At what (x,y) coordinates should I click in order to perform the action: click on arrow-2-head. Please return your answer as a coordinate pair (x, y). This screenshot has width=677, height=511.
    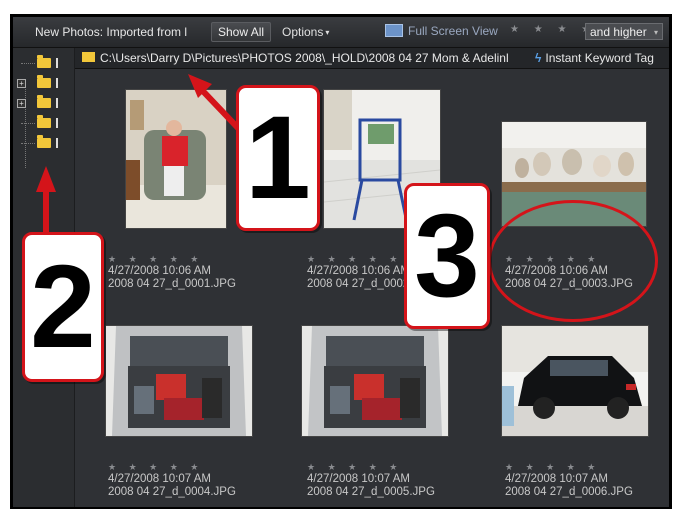
    Looking at the image, I should click on (46, 179).